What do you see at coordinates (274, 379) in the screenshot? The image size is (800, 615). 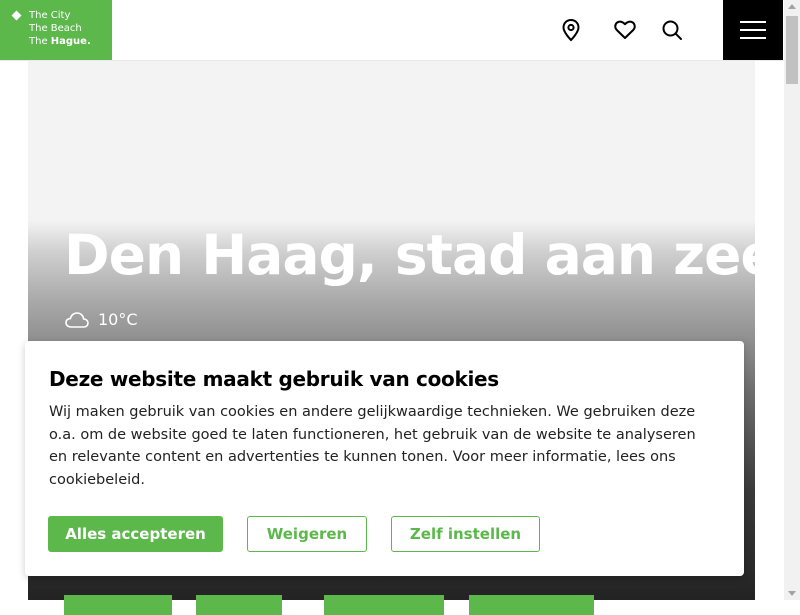 I see `cookie-dialog-title: Deze website maakt gebruik van cookies` at bounding box center [274, 379].